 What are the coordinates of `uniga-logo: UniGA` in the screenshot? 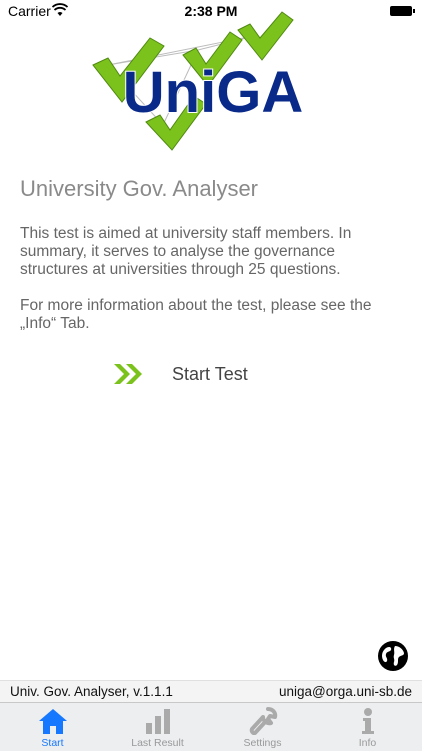 It's located at (198, 81).